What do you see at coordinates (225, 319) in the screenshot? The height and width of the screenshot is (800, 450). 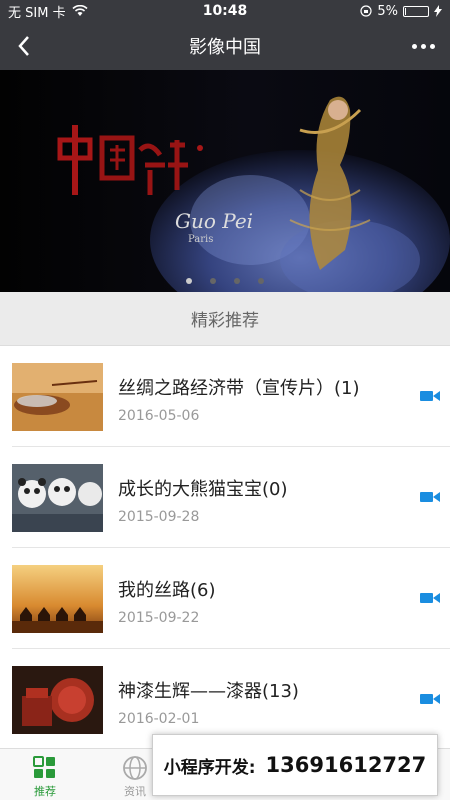 I see `section-title: 精彩推荐` at bounding box center [225, 319].